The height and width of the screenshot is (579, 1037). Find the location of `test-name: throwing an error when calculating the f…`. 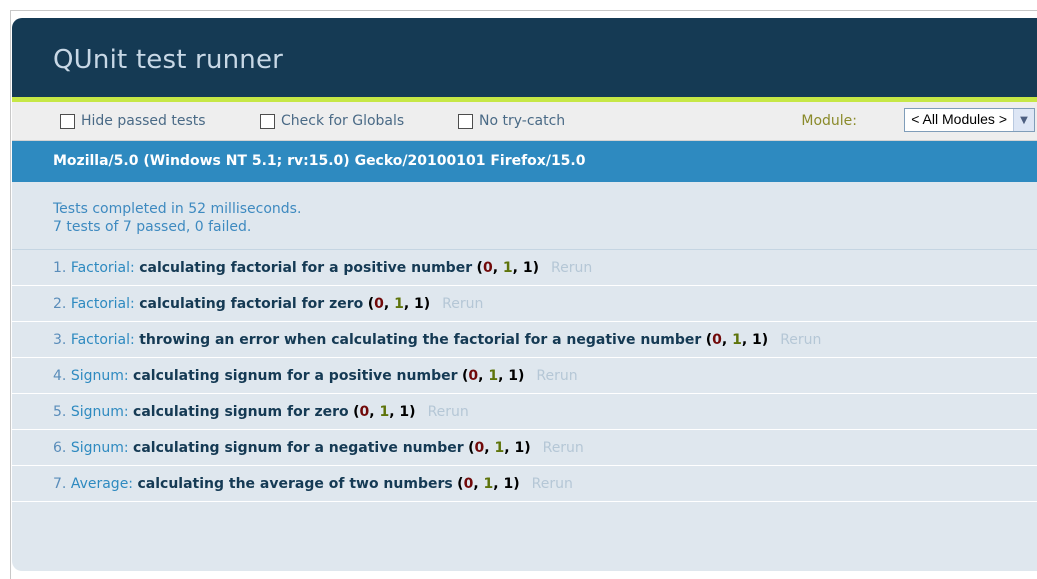

test-name: throwing an error when calculating the f… is located at coordinates (420, 340).